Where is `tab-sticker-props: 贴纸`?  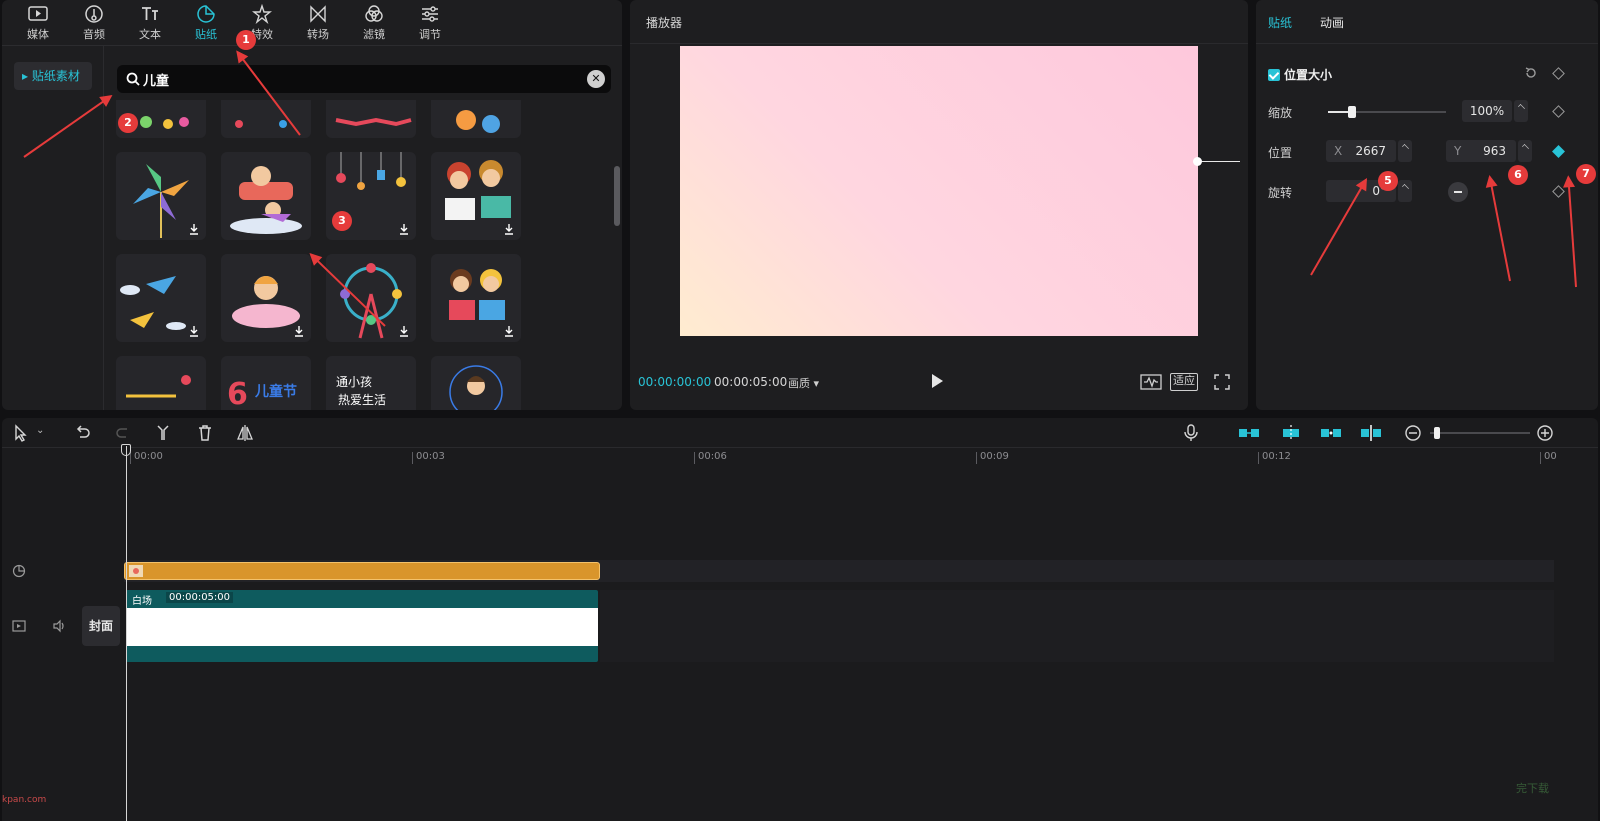 tab-sticker-props: 贴纸 is located at coordinates (1280, 22).